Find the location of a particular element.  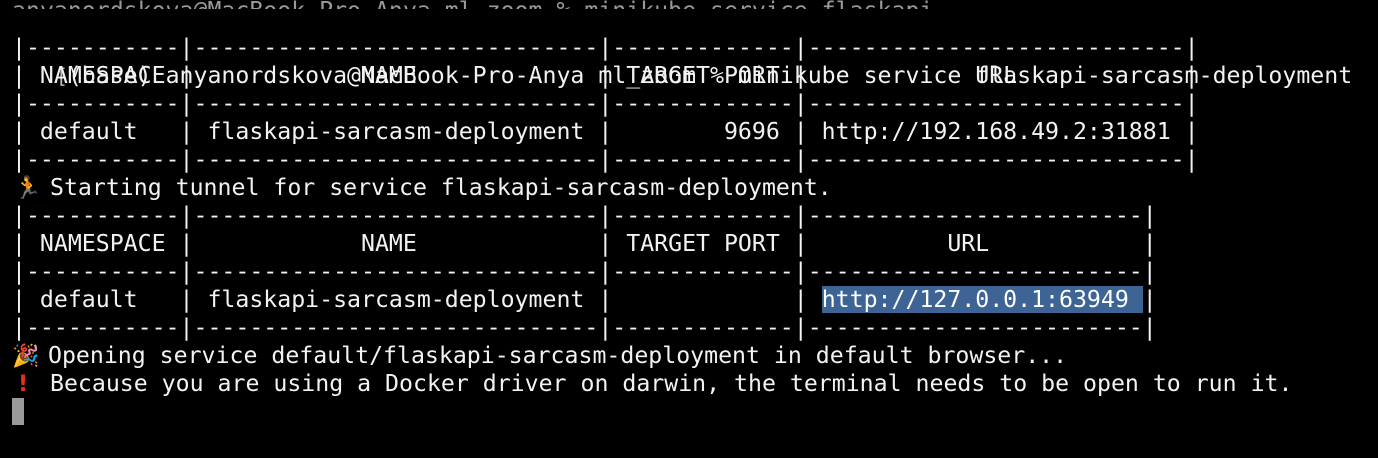

table-row-suffix: | is located at coordinates (1149, 299).